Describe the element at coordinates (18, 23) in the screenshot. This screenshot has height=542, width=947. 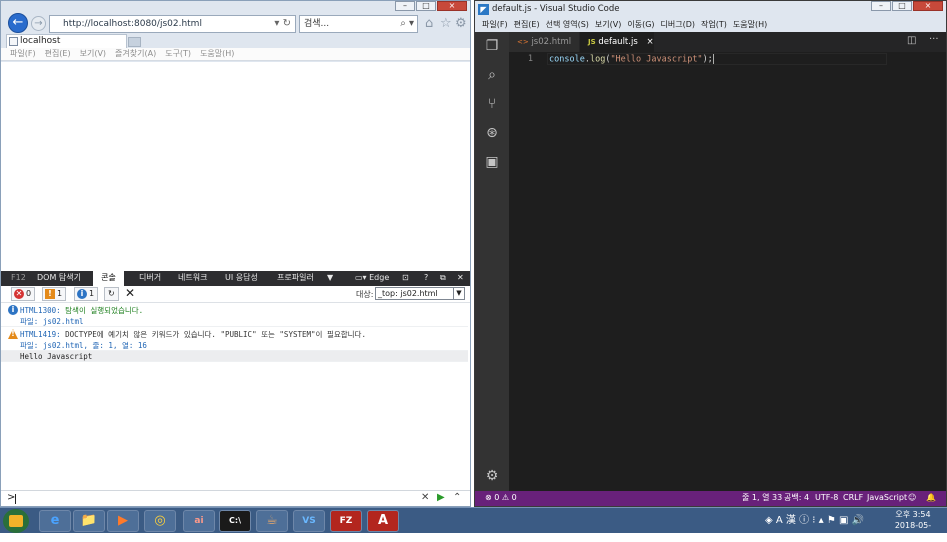
I see `back-button: ←` at that location.